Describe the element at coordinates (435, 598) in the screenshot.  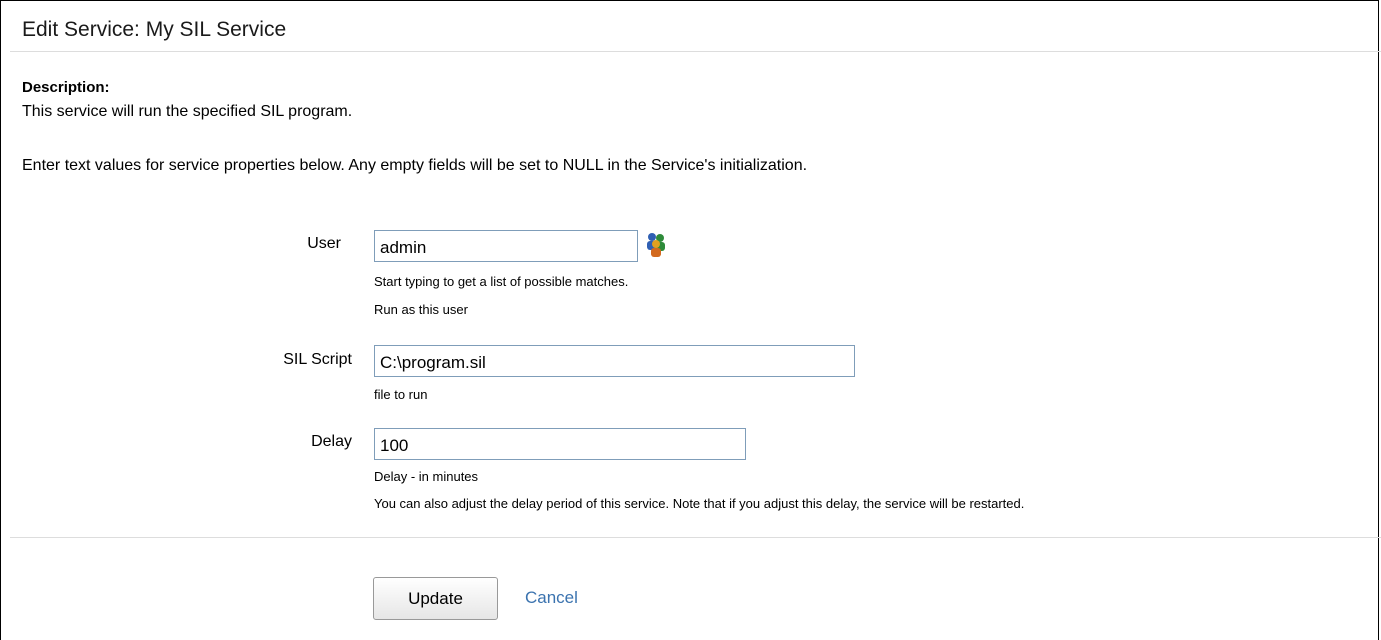
I see `update-button: Update` at that location.